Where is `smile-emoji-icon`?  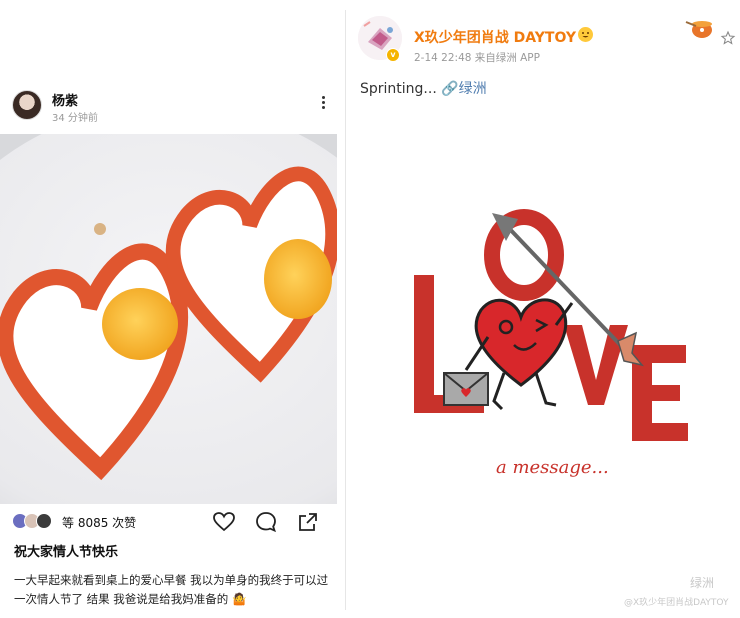
smile-emoji-icon is located at coordinates (585, 34).